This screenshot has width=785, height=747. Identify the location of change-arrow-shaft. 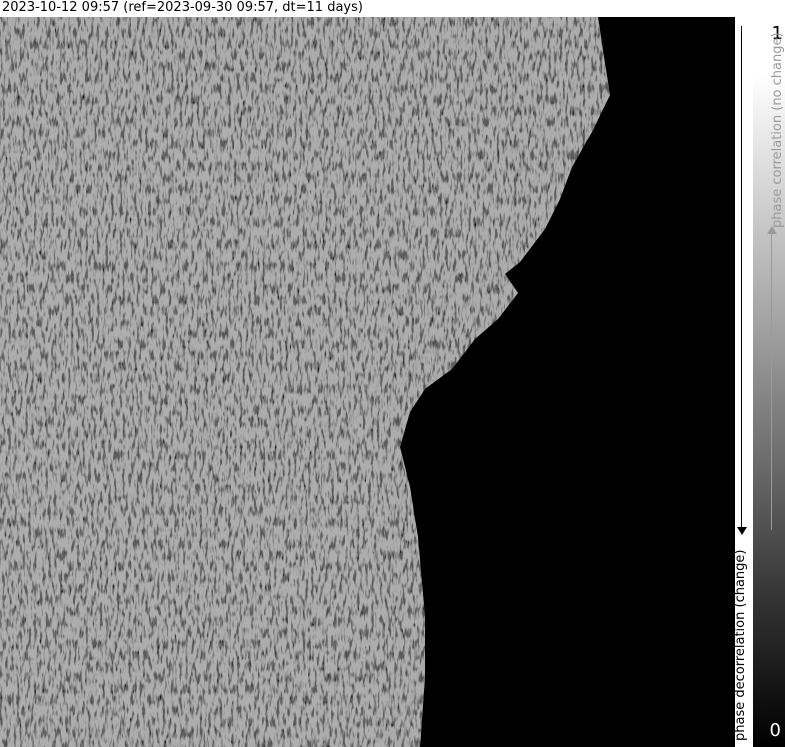
(741, 278).